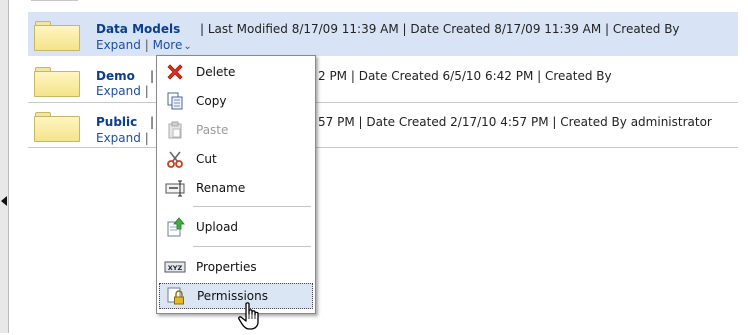 Image resolution: width=748 pixels, height=335 pixels. I want to click on menu-item-label: Cut, so click(206, 159).